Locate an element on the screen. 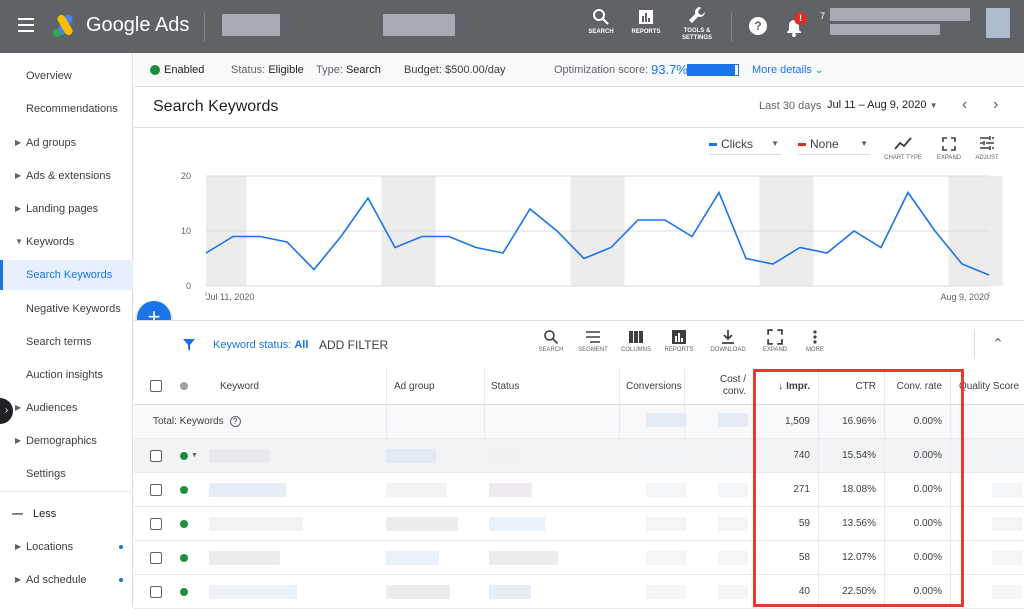  sidebar-item-label: Audiences is located at coordinates (51, 408).